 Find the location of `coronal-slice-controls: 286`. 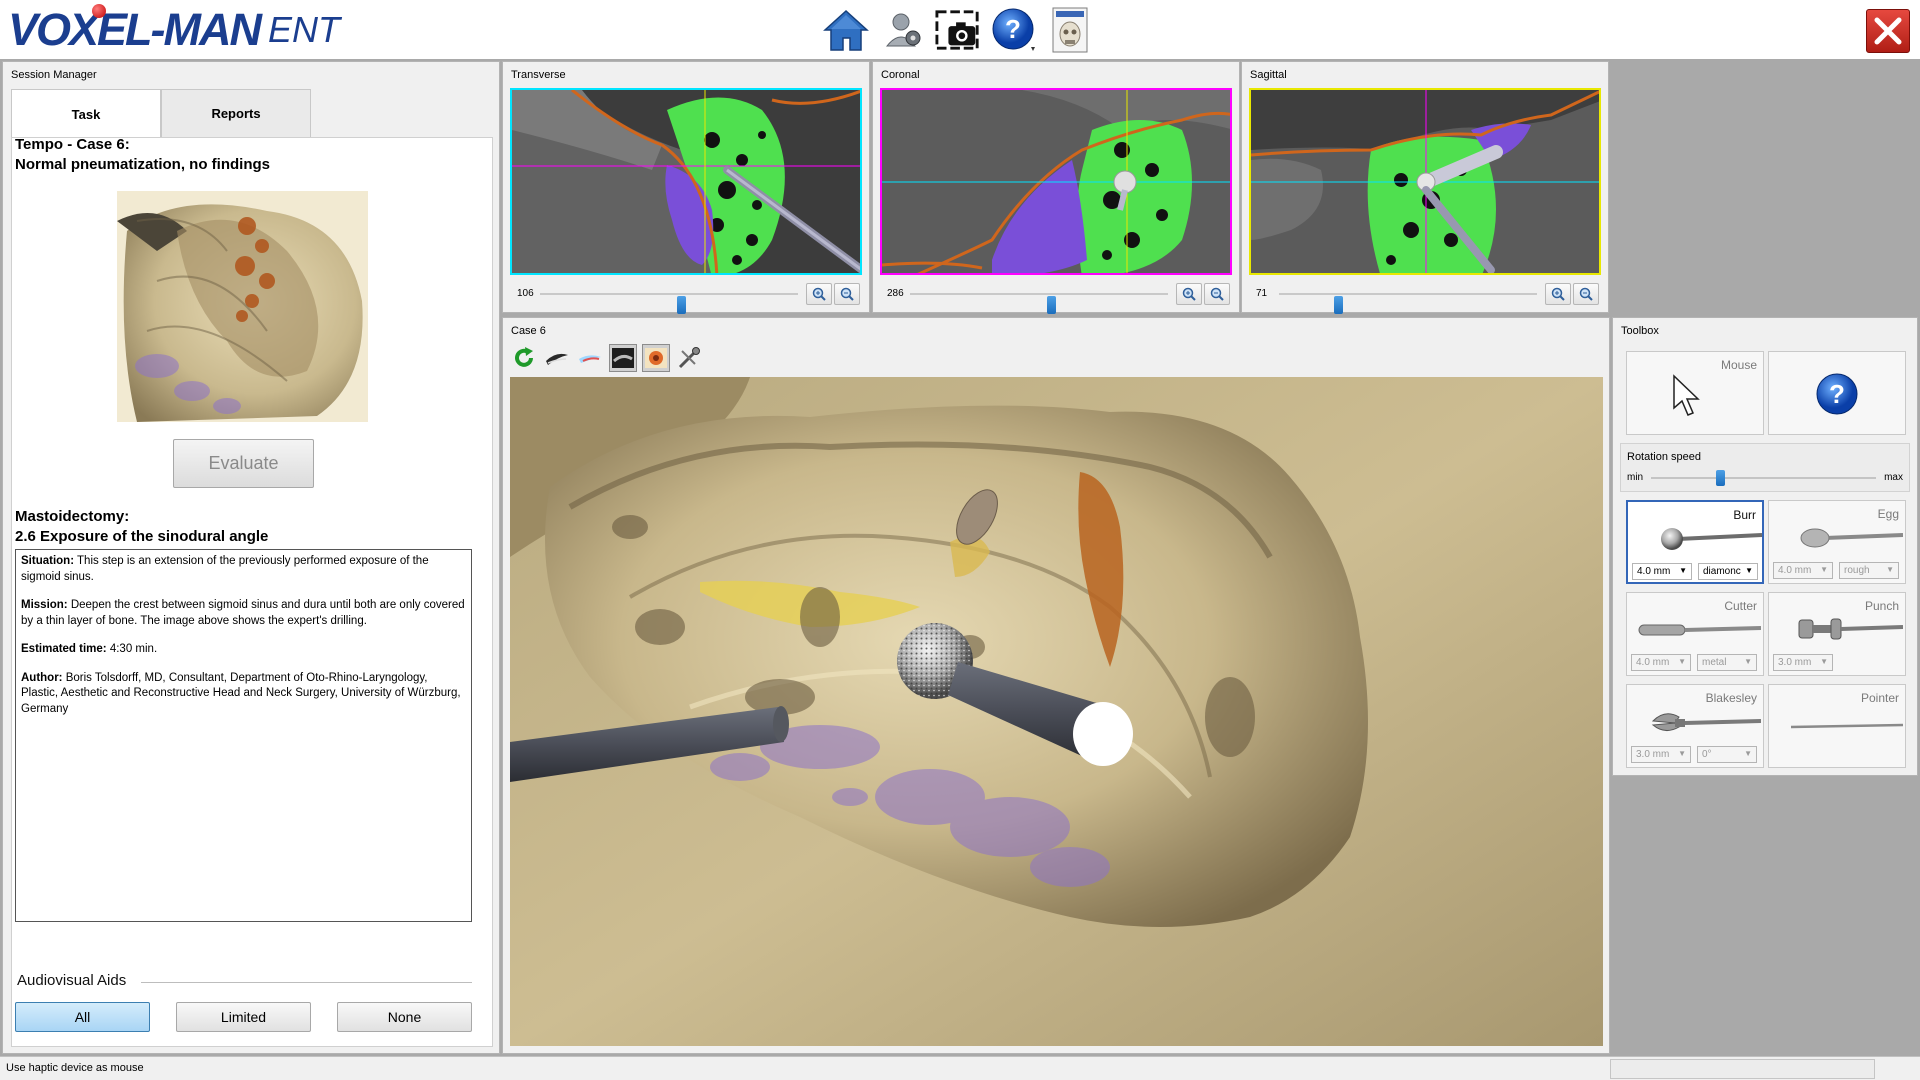

coronal-slice-controls: 286 is located at coordinates (1056, 298).